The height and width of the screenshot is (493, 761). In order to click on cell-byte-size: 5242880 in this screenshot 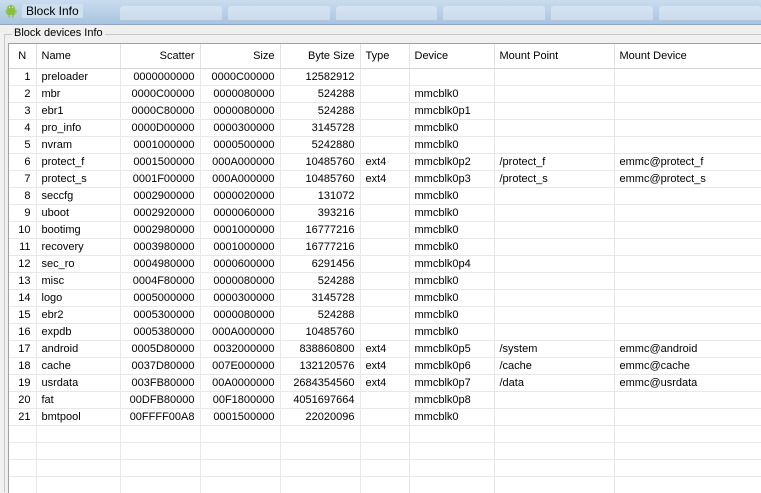, I will do `click(320, 145)`.